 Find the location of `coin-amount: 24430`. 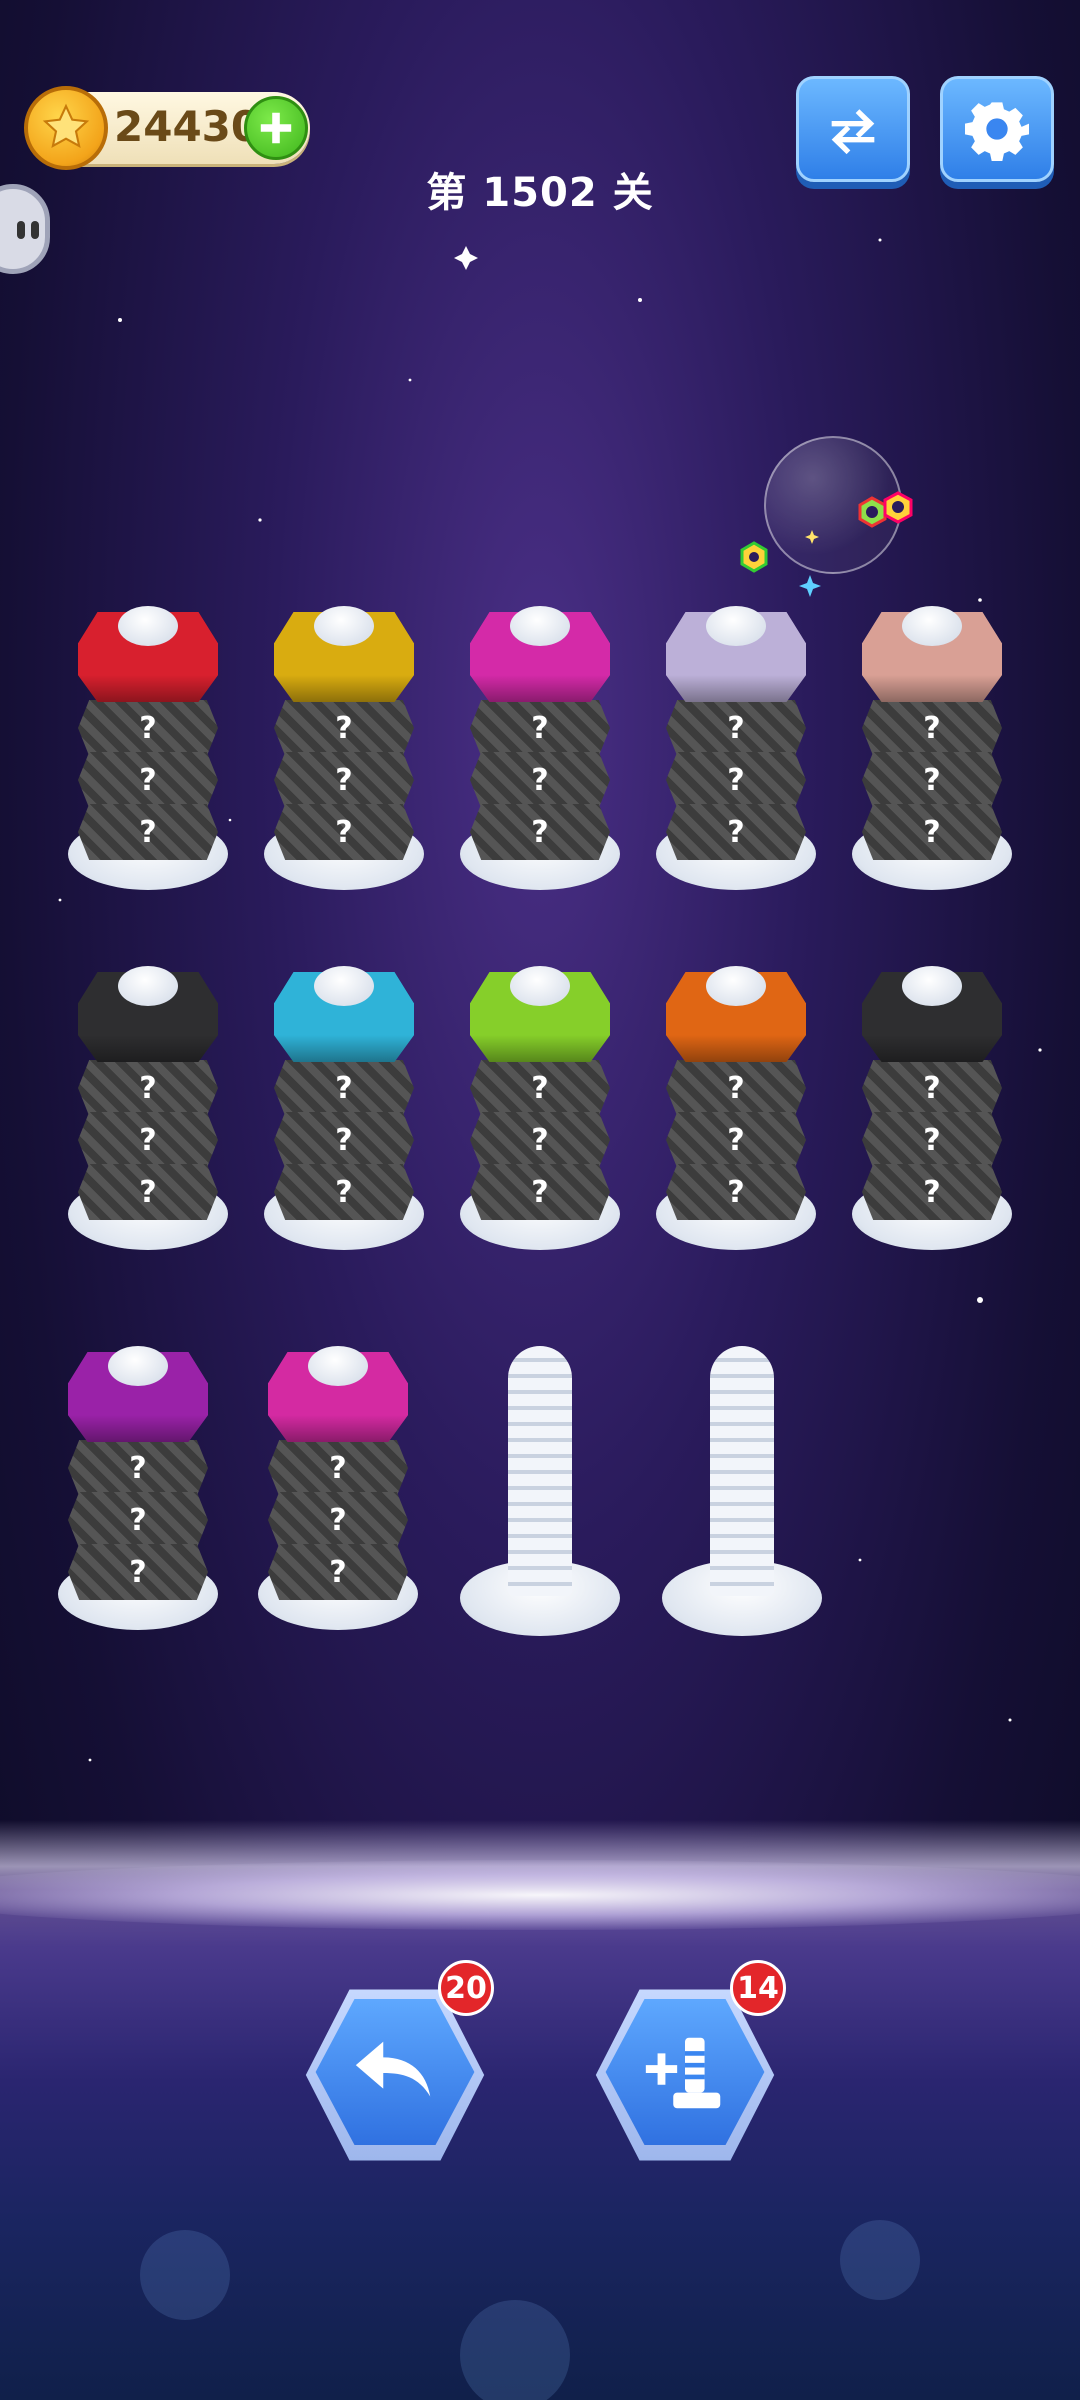

coin-amount: 24430 is located at coordinates (187, 126).